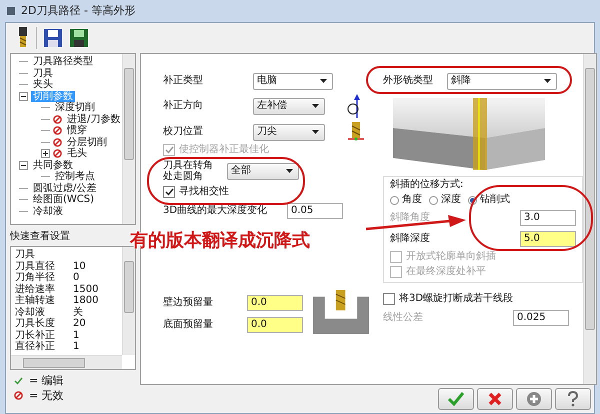 The width and height of the screenshot is (600, 414). Describe the element at coordinates (40, 237) in the screenshot. I see `section-title: 快速查看设置` at that location.